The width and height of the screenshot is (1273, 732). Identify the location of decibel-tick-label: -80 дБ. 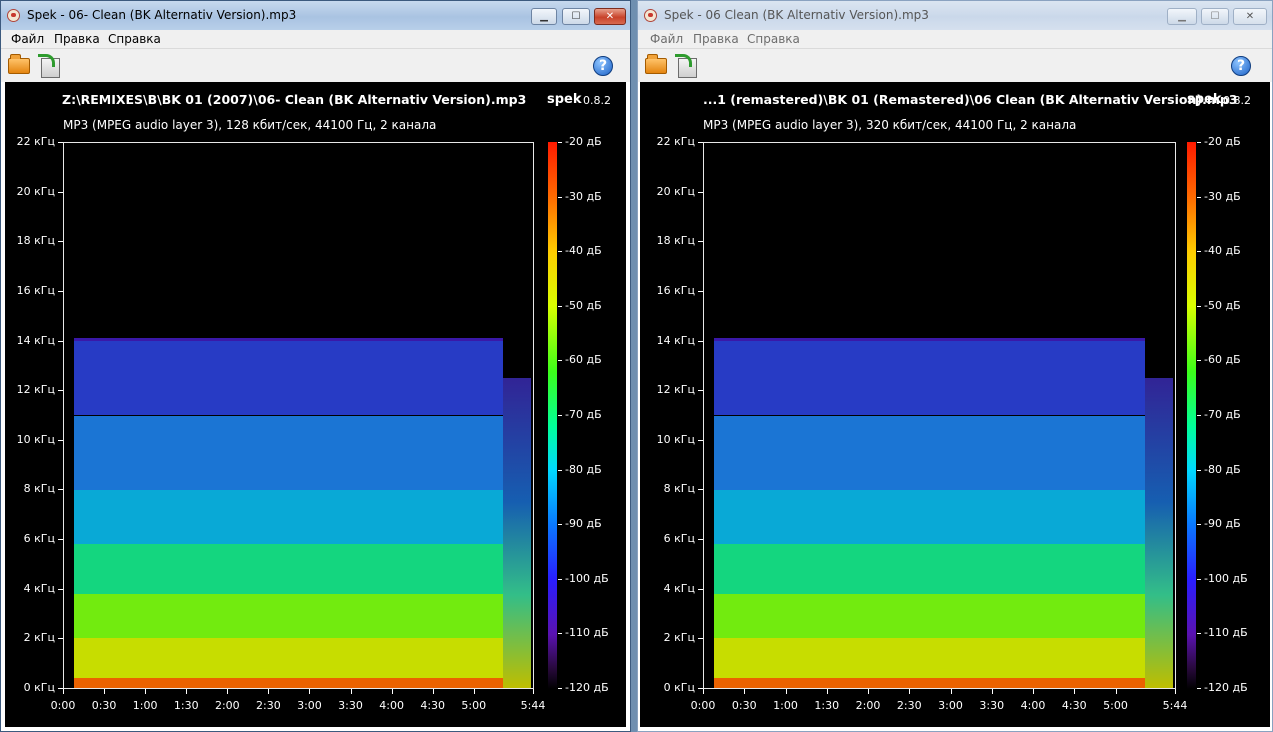
(1222, 469).